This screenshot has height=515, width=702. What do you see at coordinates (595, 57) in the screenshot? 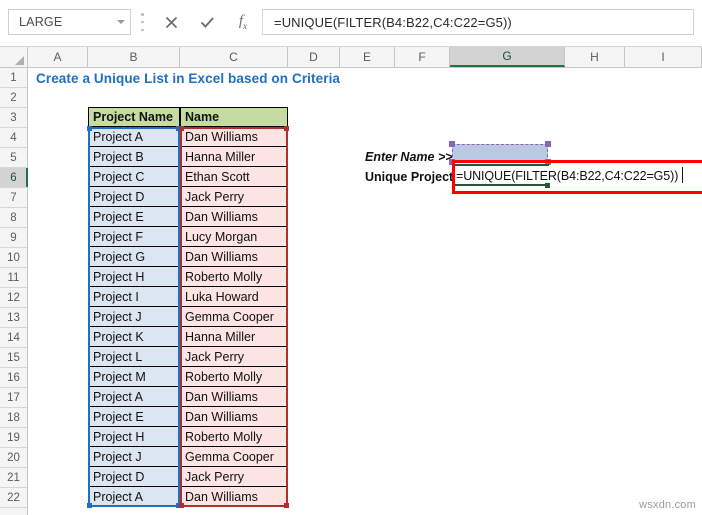
I see `column-header-h: H` at bounding box center [595, 57].